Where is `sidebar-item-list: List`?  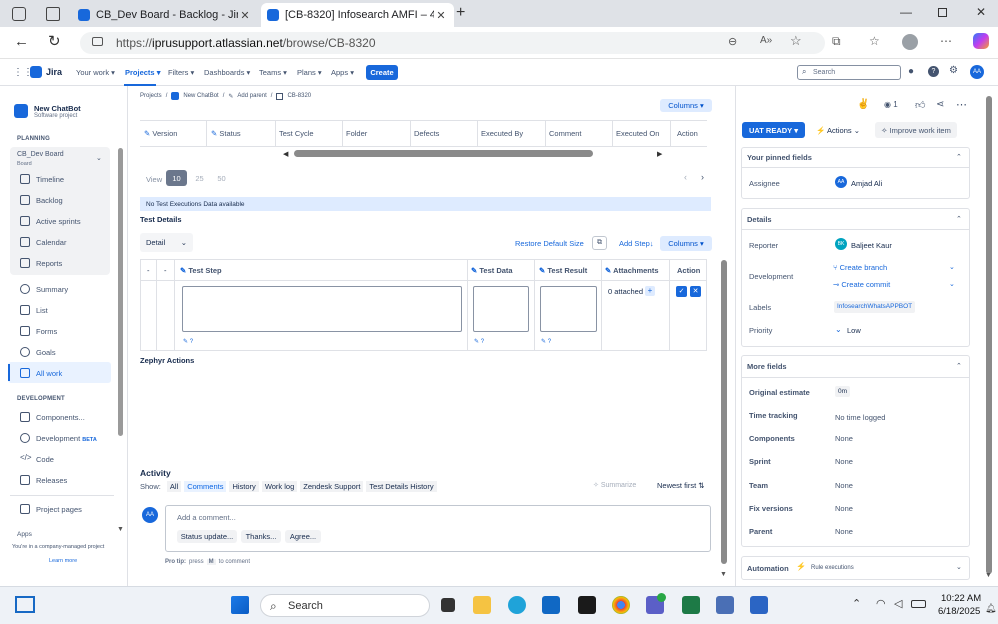
sidebar-item-list: List is located at coordinates (42, 310).